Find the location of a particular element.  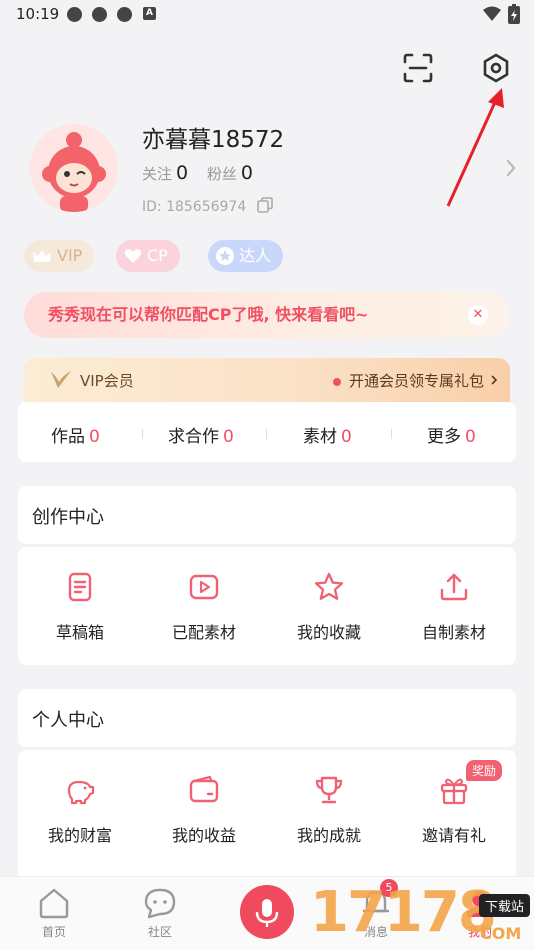

reward-badge: 奖励 is located at coordinates (483, 770).